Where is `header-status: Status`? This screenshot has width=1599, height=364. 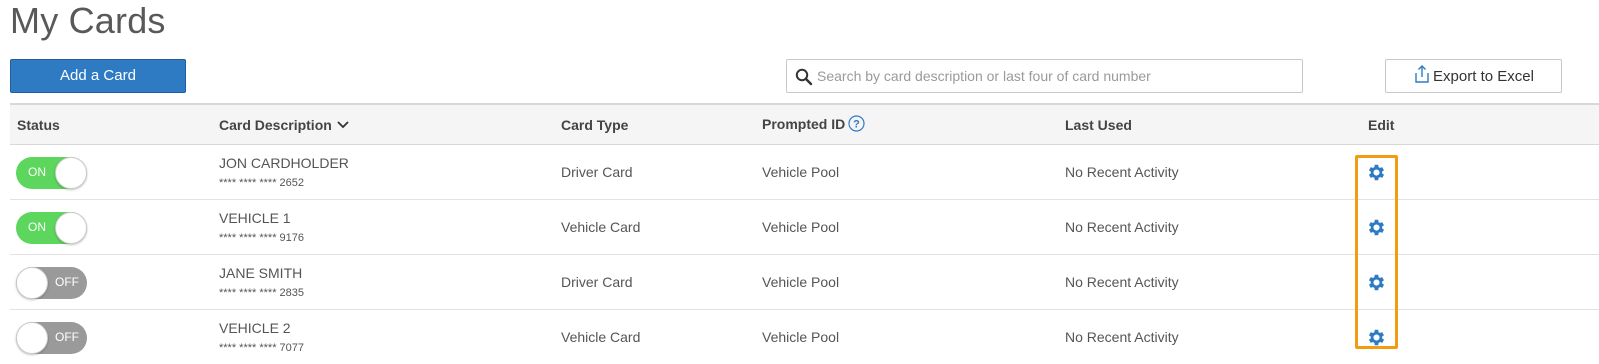
header-status: Status is located at coordinates (38, 125).